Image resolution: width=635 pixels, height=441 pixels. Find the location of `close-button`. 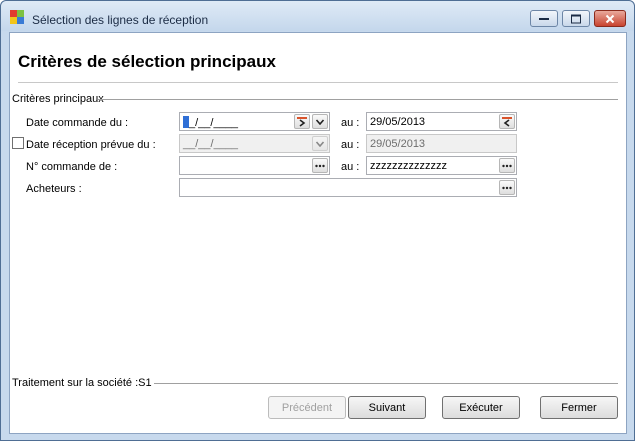

close-button is located at coordinates (610, 18).